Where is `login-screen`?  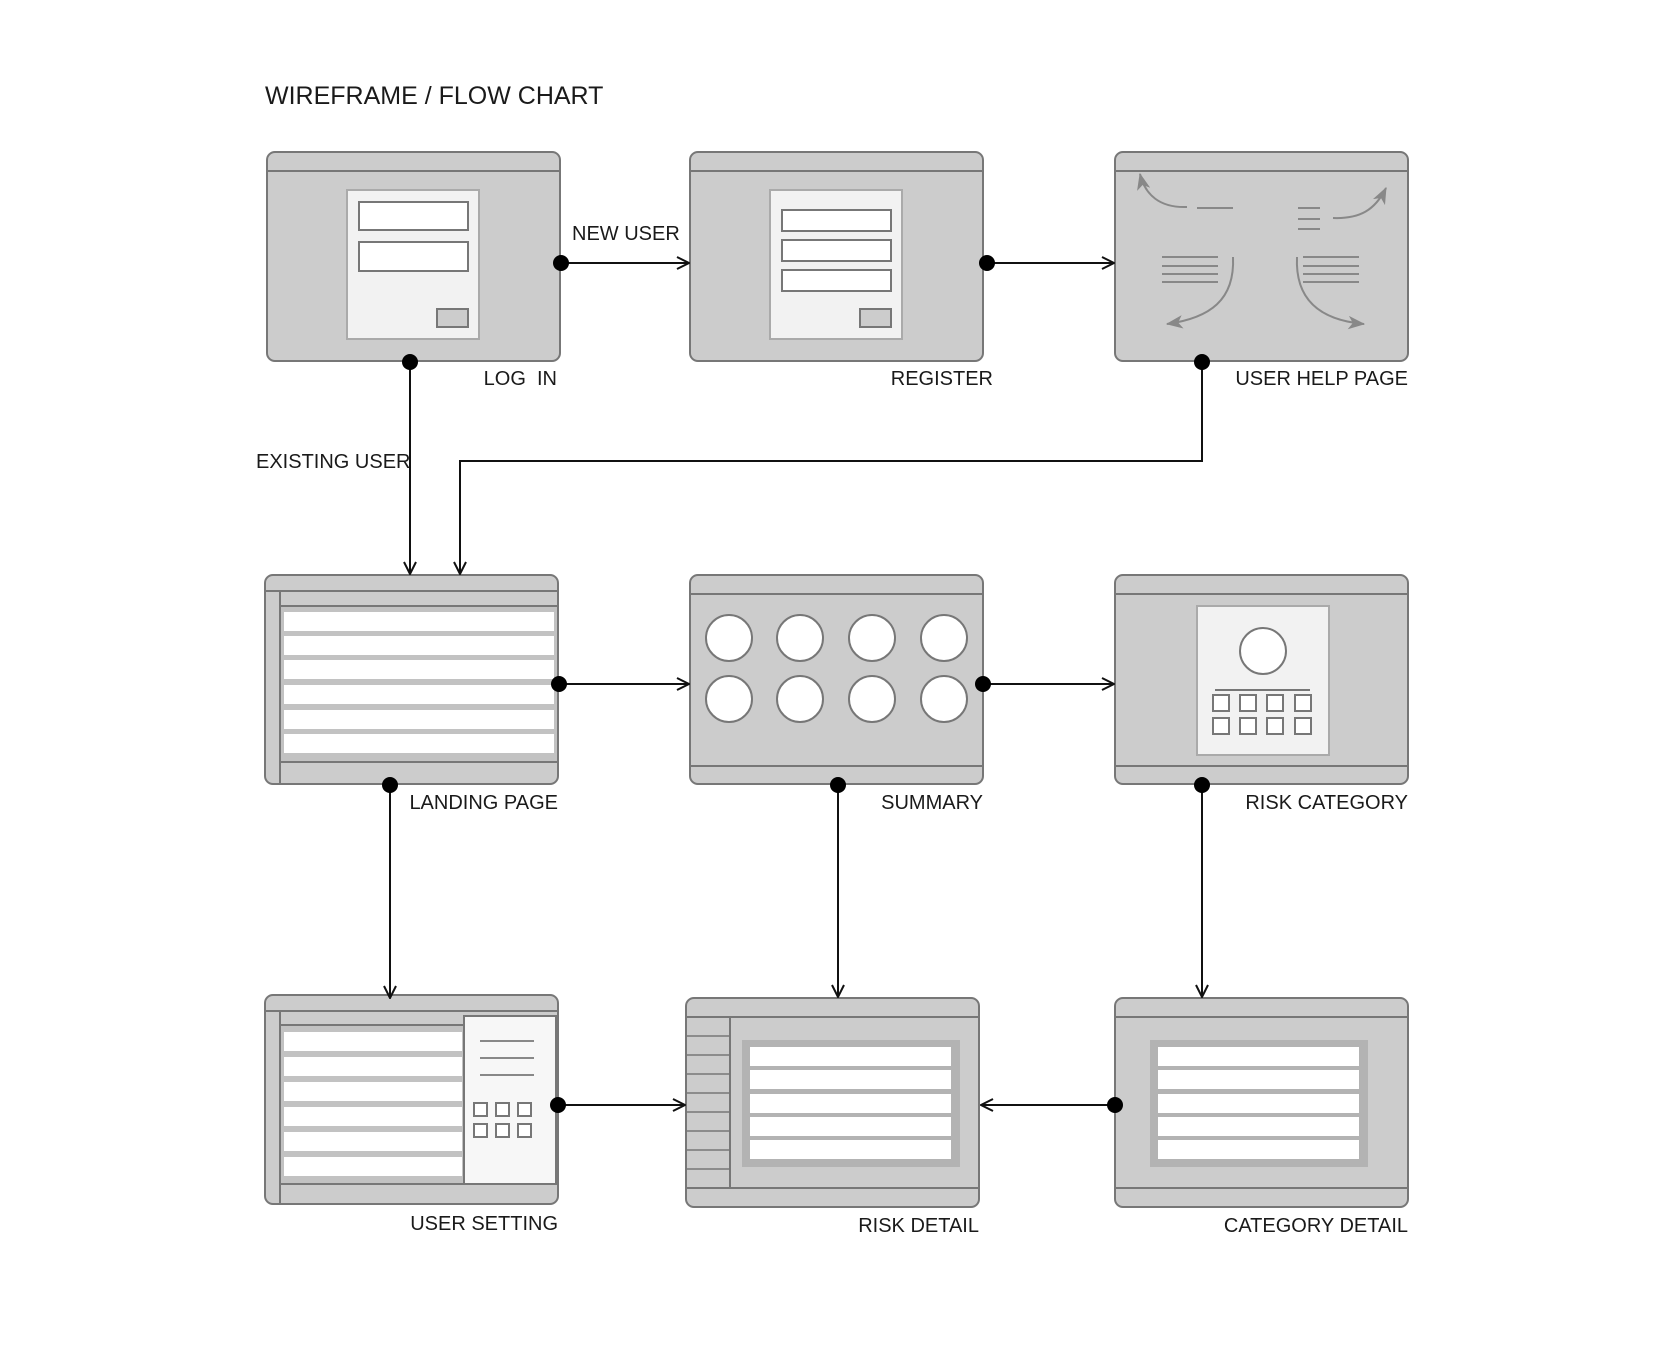 login-screen is located at coordinates (413, 256).